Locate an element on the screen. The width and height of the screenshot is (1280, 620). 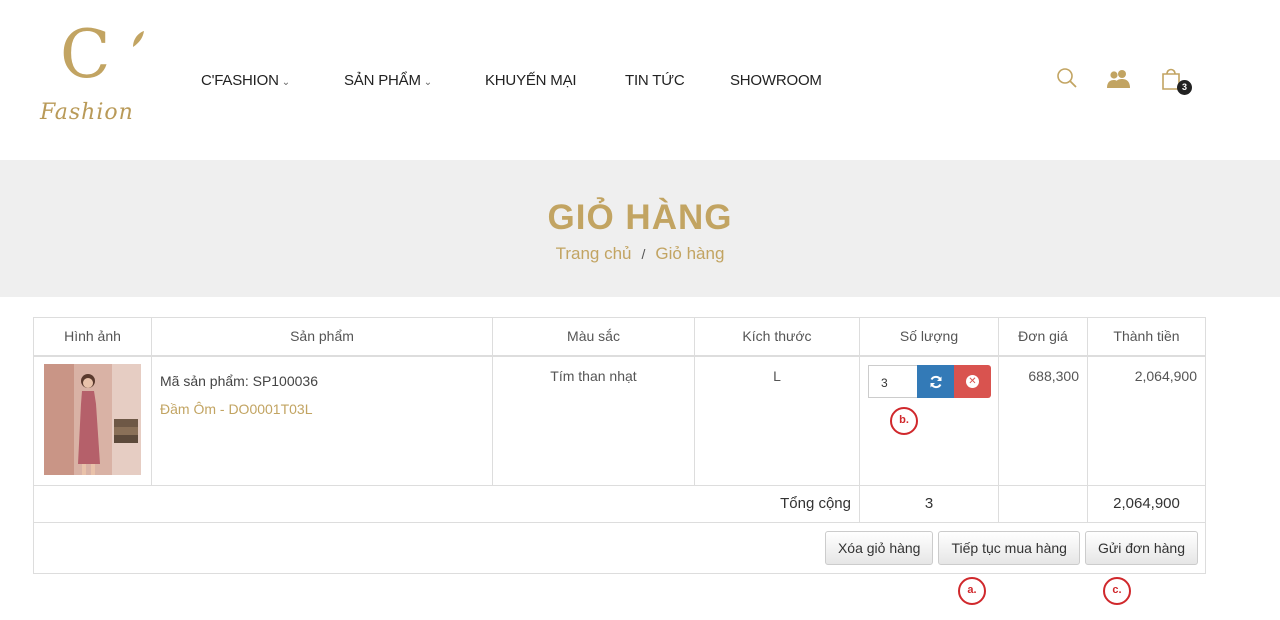
annotation-marker-a: a. is located at coordinates (972, 591).